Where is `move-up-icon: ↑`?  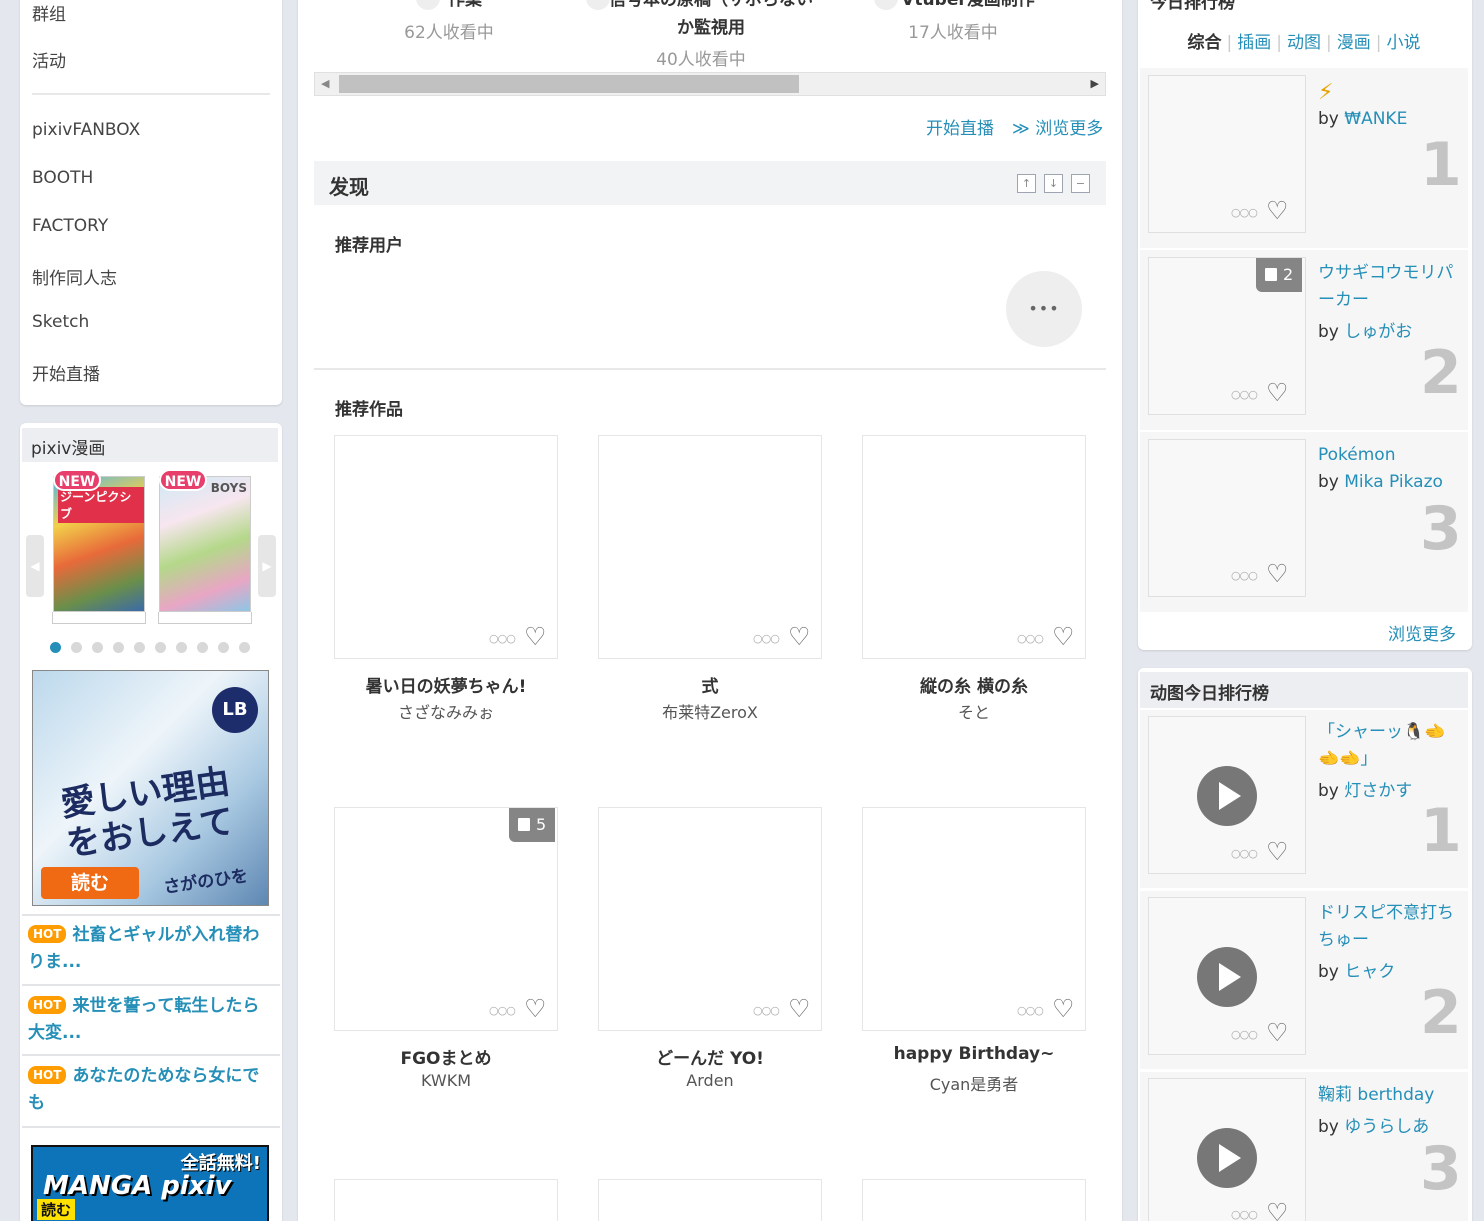
move-up-icon: ↑ is located at coordinates (1026, 183).